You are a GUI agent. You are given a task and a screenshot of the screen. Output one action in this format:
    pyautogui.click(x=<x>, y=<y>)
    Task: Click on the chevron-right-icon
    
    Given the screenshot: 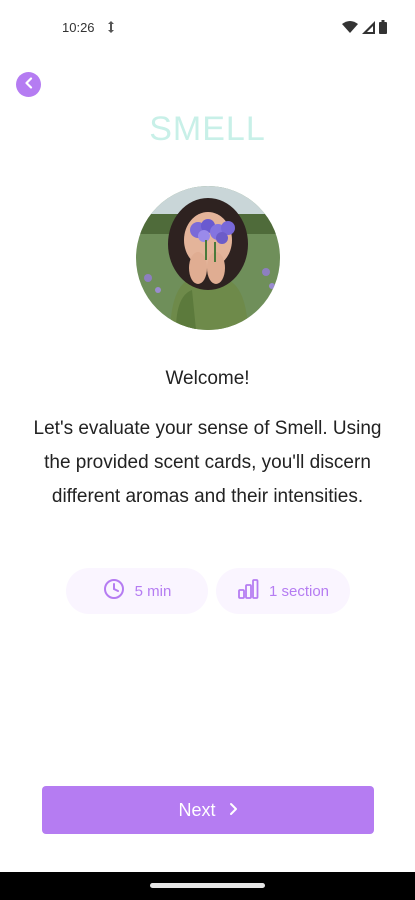 What is the action you would take?
    pyautogui.click(x=233, y=810)
    